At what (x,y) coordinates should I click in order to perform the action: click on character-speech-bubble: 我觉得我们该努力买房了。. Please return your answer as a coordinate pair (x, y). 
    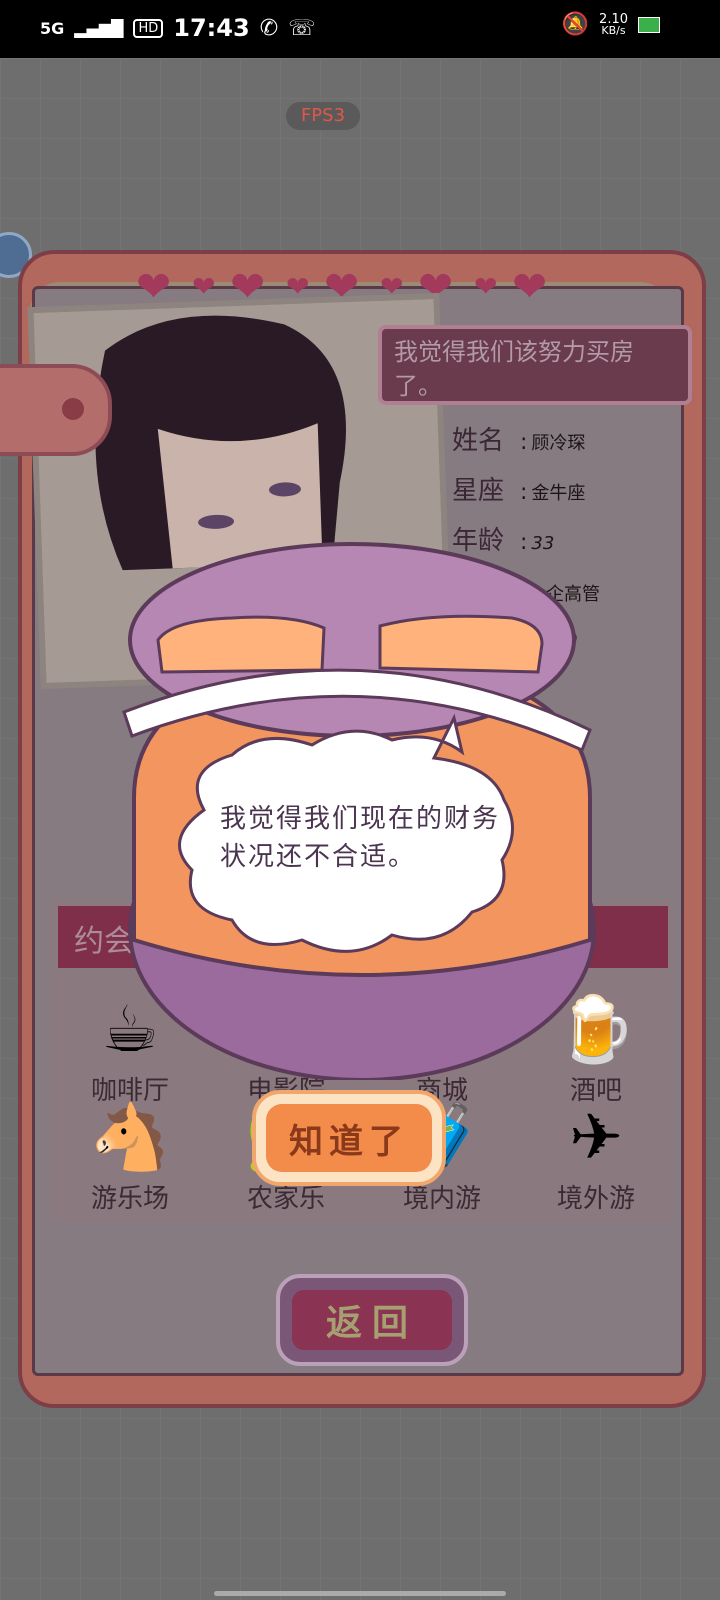
    Looking at the image, I should click on (535, 365).